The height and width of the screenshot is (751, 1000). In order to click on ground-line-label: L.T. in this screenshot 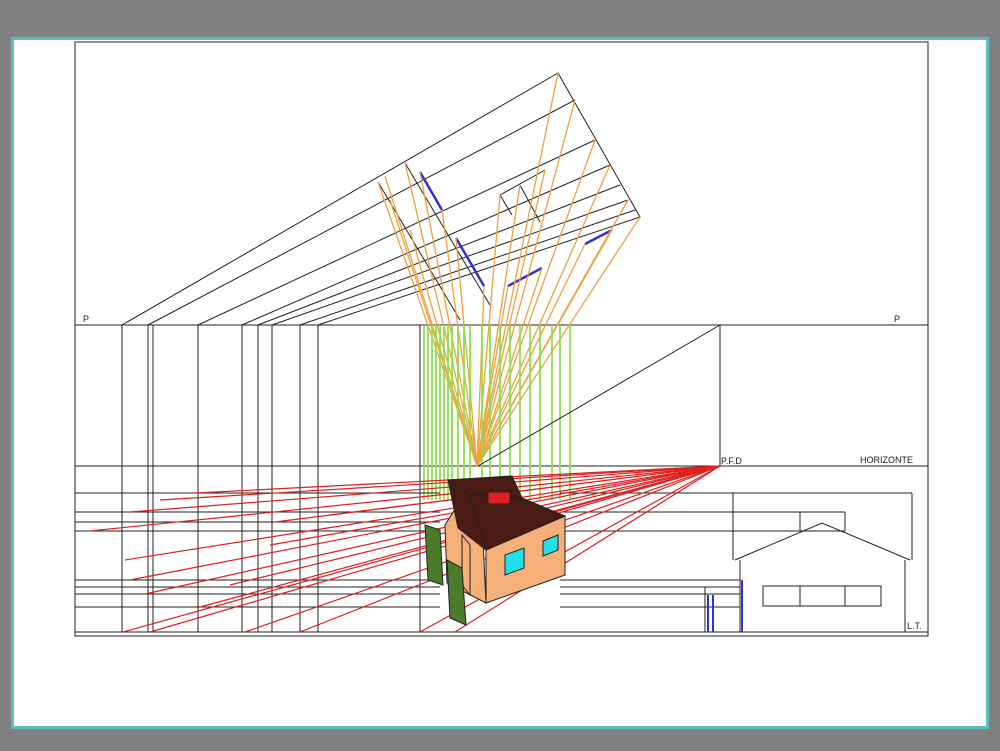, I will do `click(914, 626)`.